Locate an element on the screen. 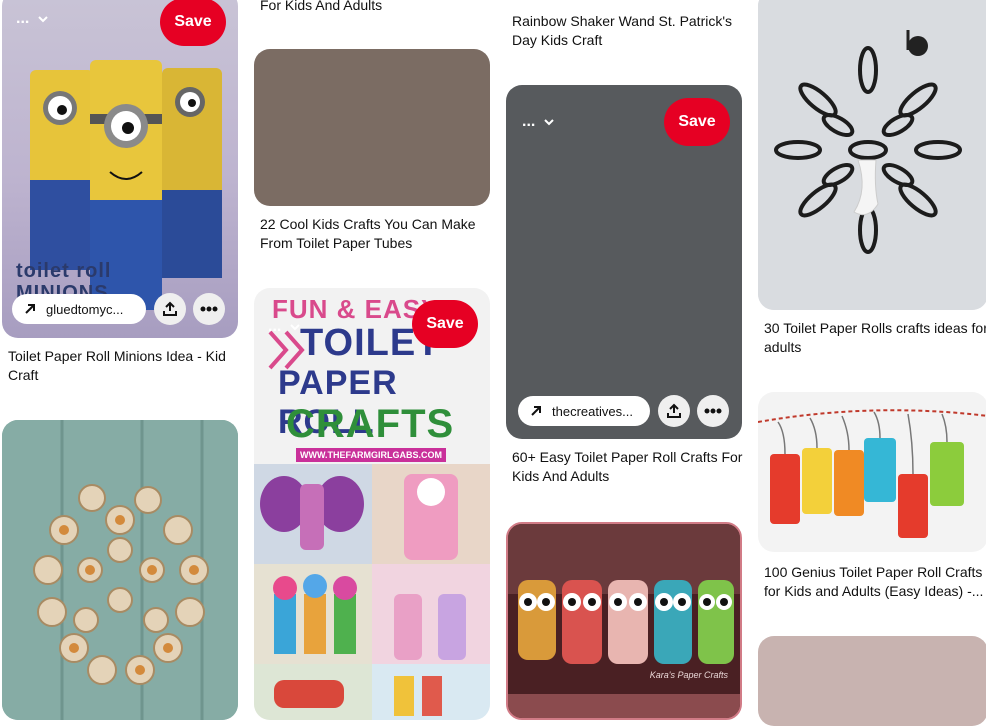  pin-lanterns is located at coordinates (872, 472).